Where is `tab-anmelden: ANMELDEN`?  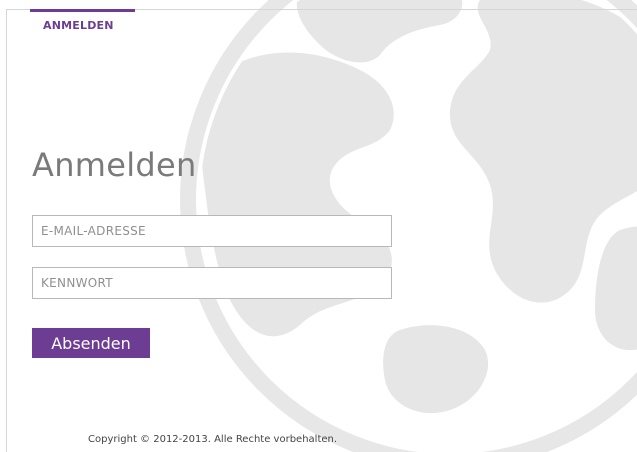
tab-anmelden: ANMELDEN is located at coordinates (82, 20).